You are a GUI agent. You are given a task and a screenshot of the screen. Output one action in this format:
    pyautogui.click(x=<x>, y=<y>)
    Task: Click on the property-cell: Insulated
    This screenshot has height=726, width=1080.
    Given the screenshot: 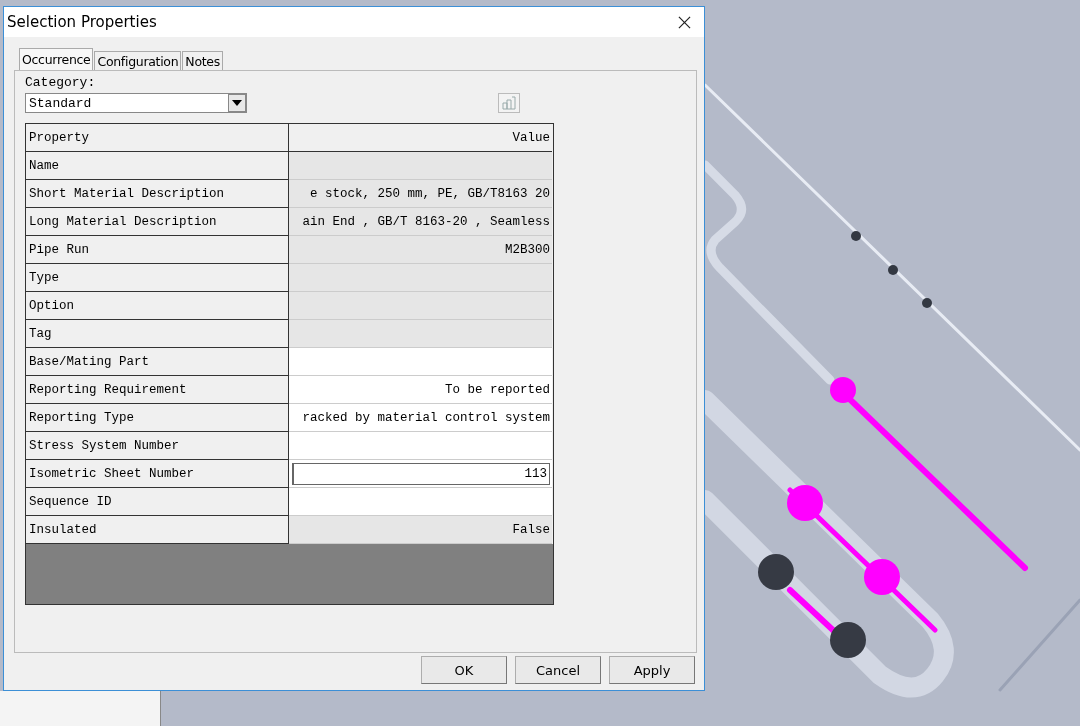 What is the action you would take?
    pyautogui.click(x=157, y=530)
    